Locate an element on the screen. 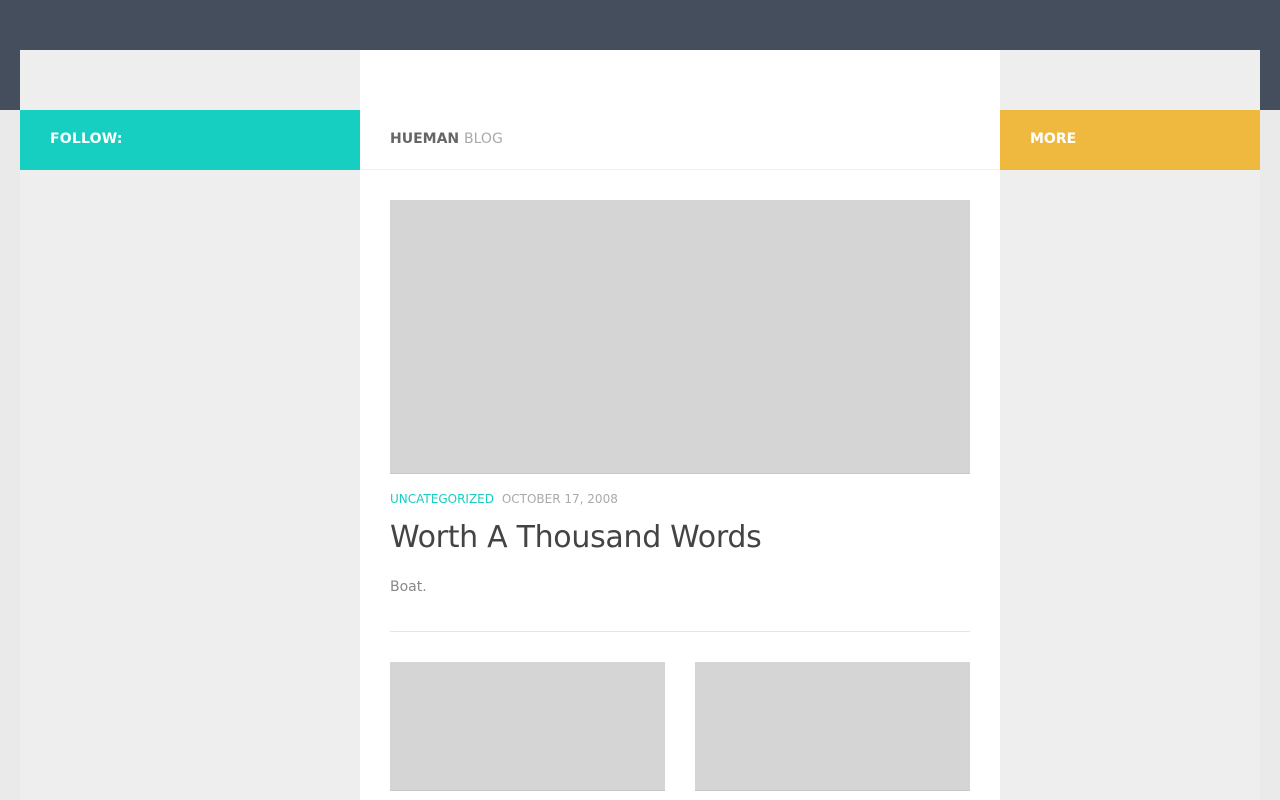  post-meta: UNCATEGORIZED OCTOBER 17, 2008 is located at coordinates (504, 499).